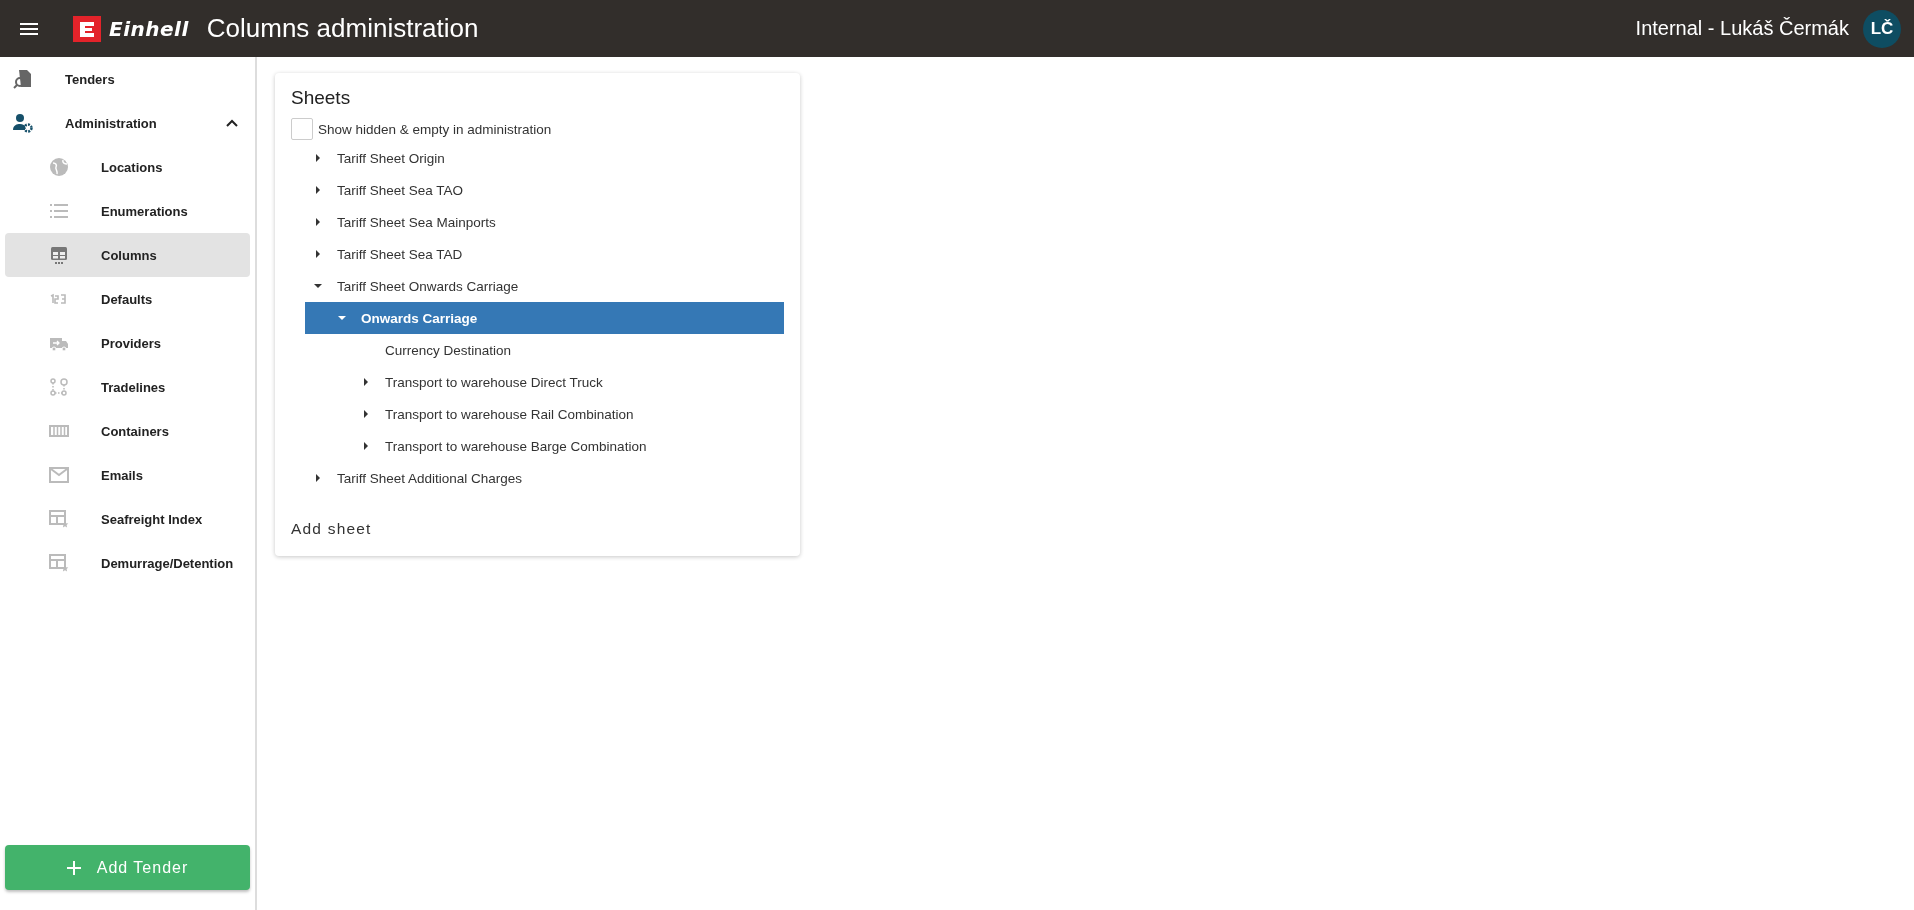 Image resolution: width=1914 pixels, height=910 pixels. I want to click on sidebar-item: Providers, so click(127, 343).